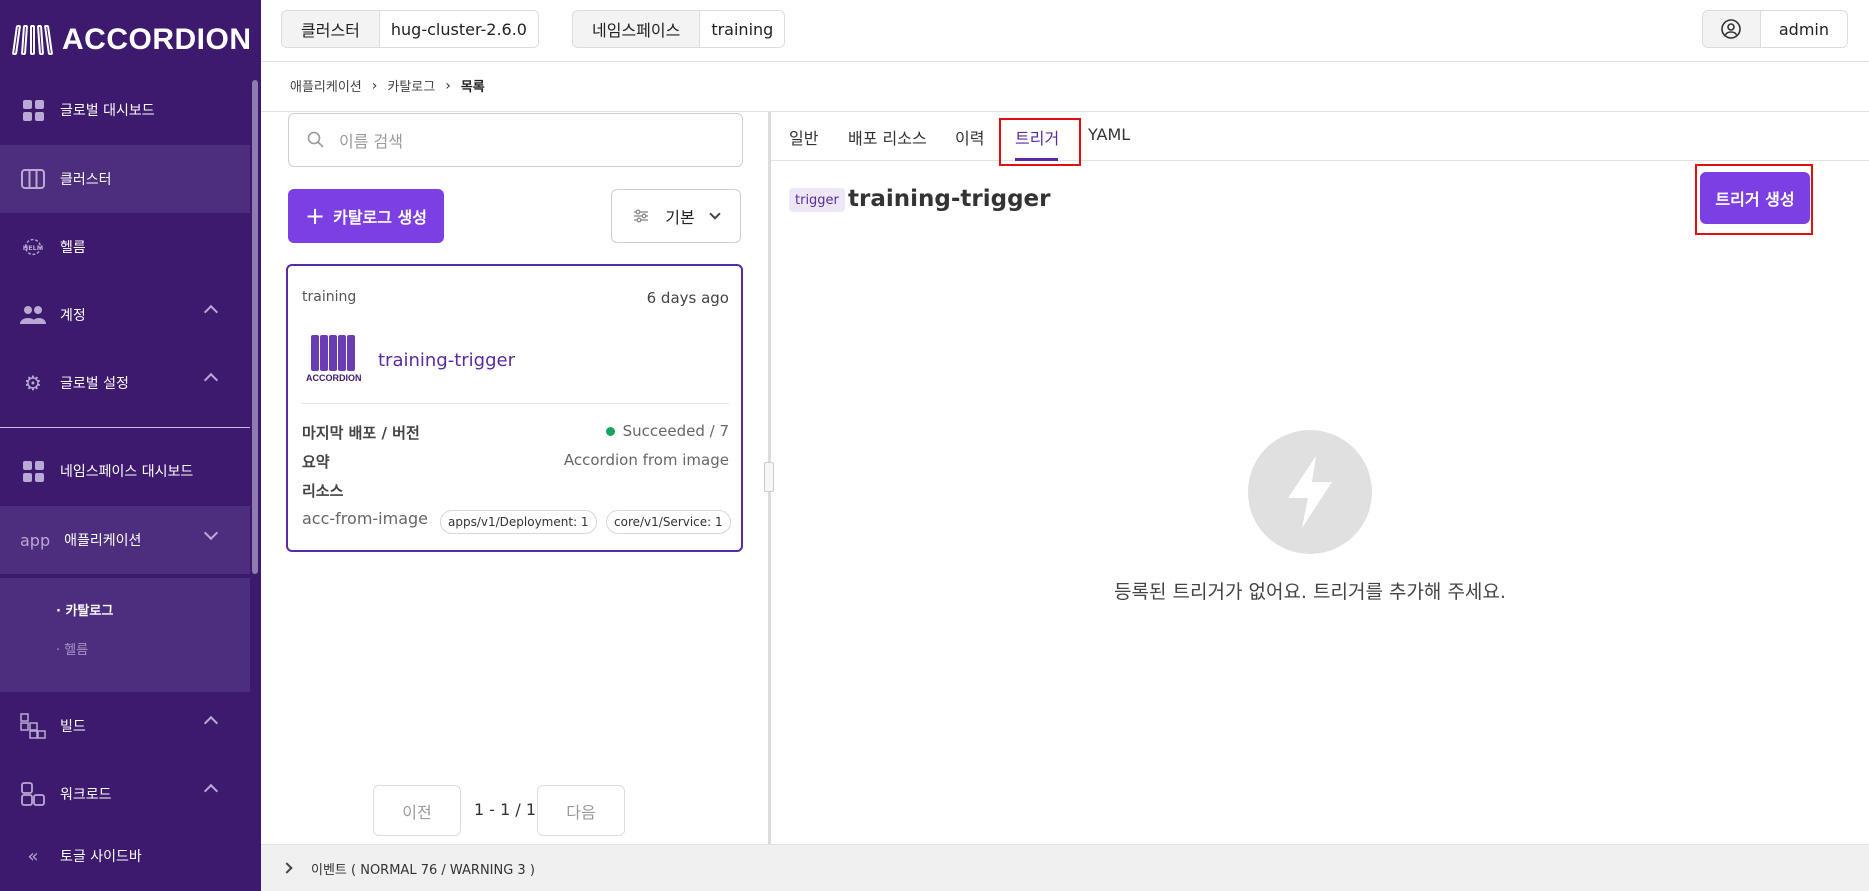  What do you see at coordinates (1320, 136) in the screenshot?
I see `detail-tabs: 일반 배포 리소스 이력 트리거 YAML` at bounding box center [1320, 136].